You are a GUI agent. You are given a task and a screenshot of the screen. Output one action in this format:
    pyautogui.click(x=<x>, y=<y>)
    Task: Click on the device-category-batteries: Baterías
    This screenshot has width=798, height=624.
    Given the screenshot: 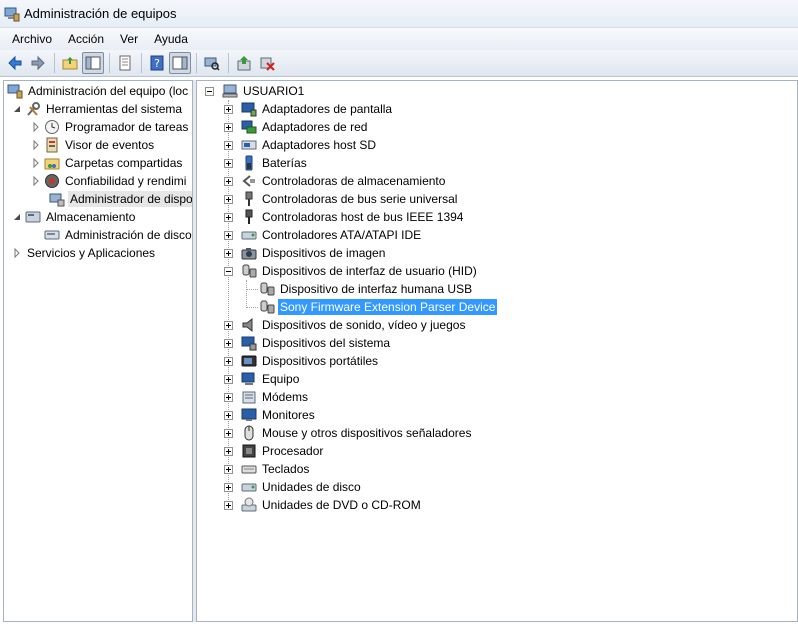 What is the action you would take?
    pyautogui.click(x=266, y=163)
    